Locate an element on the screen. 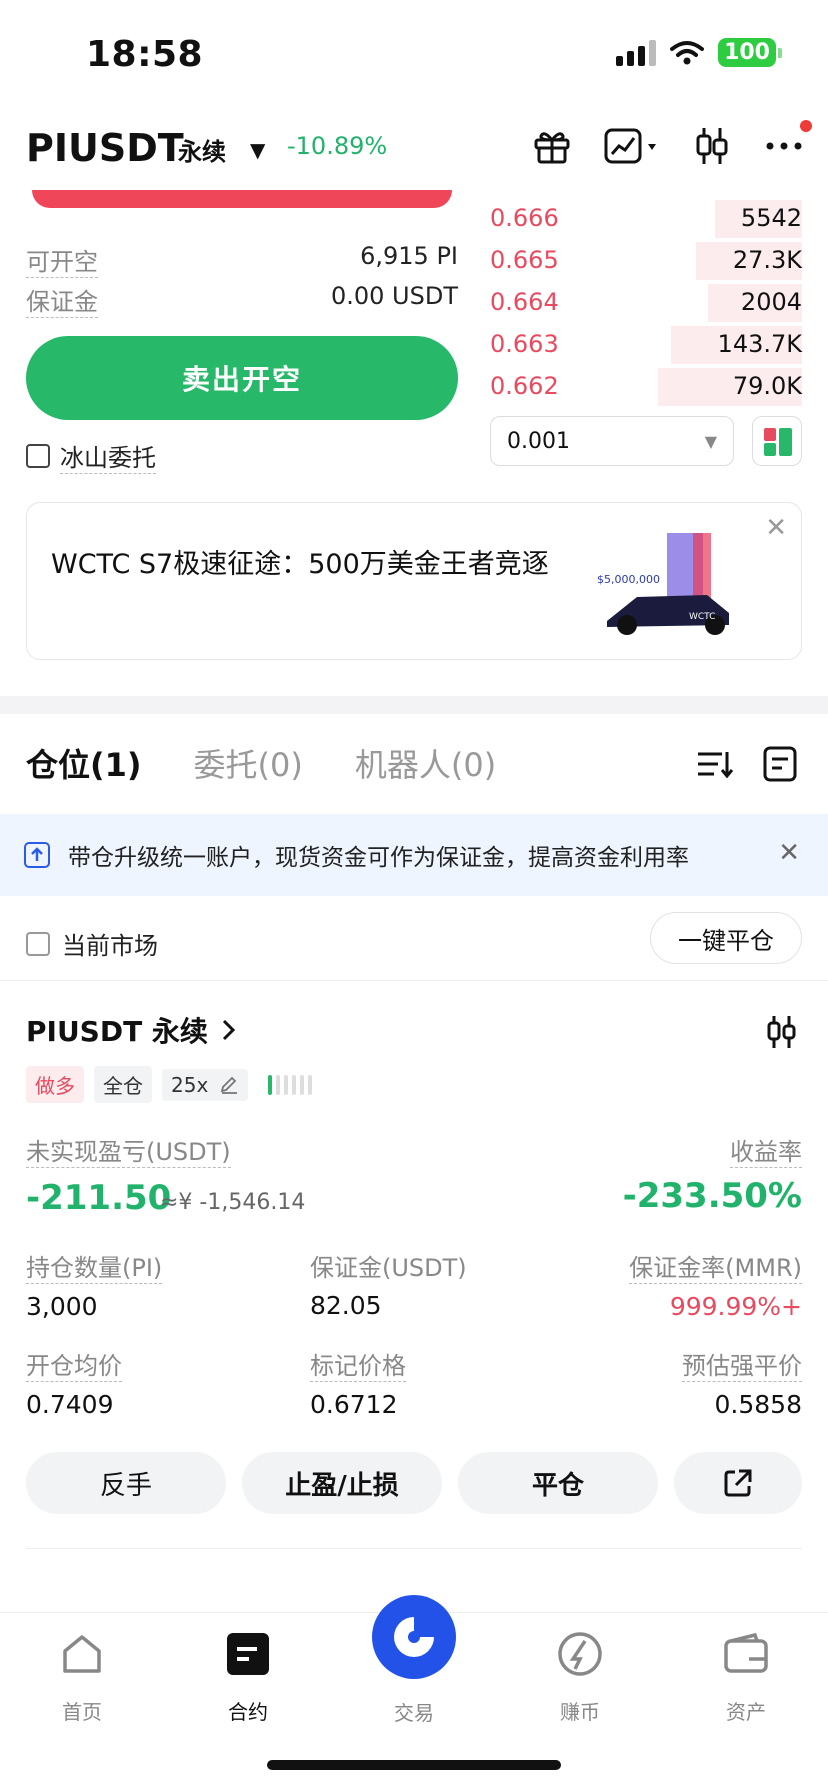  iceberg-checkbox is located at coordinates (38, 456).